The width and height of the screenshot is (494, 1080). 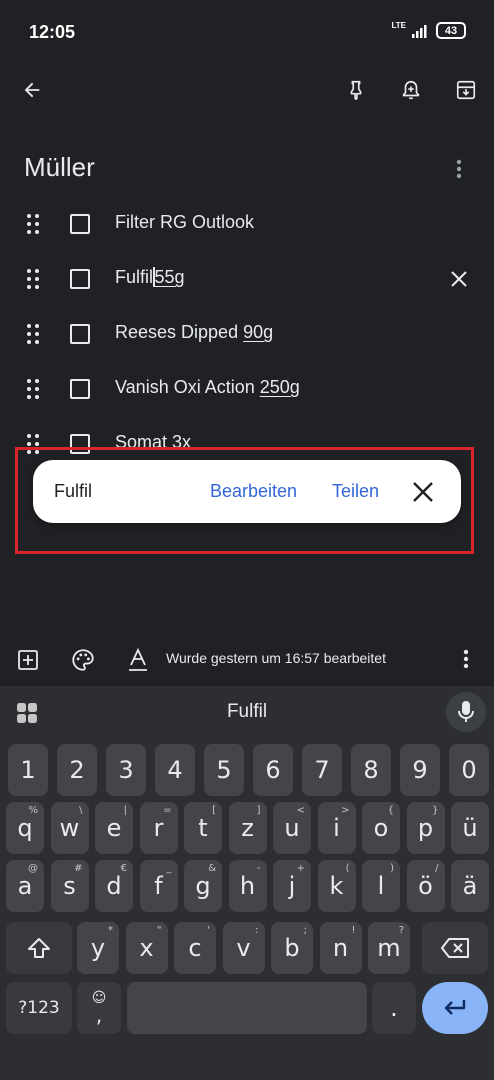 I want to click on key-t: t[, so click(x=203, y=828).